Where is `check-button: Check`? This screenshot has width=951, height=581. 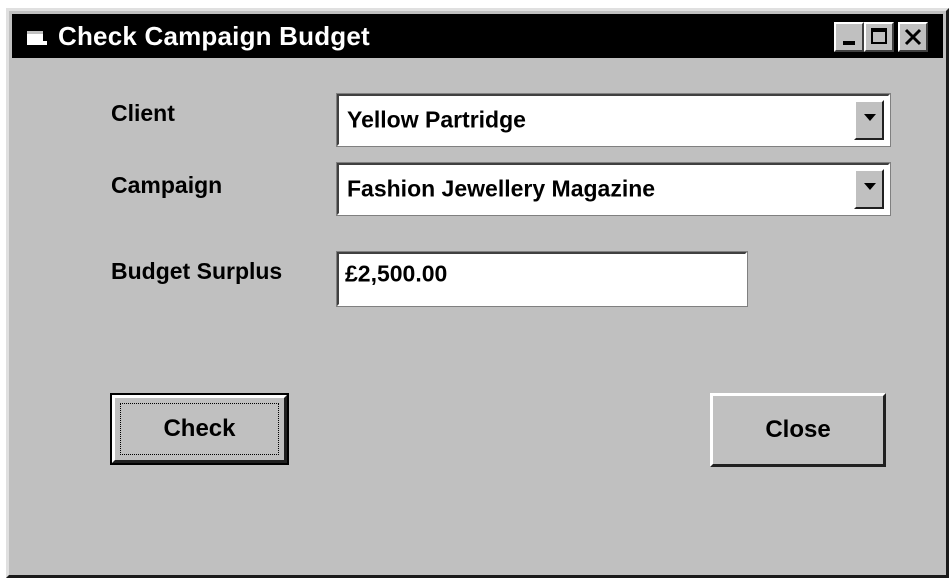 check-button: Check is located at coordinates (199, 429).